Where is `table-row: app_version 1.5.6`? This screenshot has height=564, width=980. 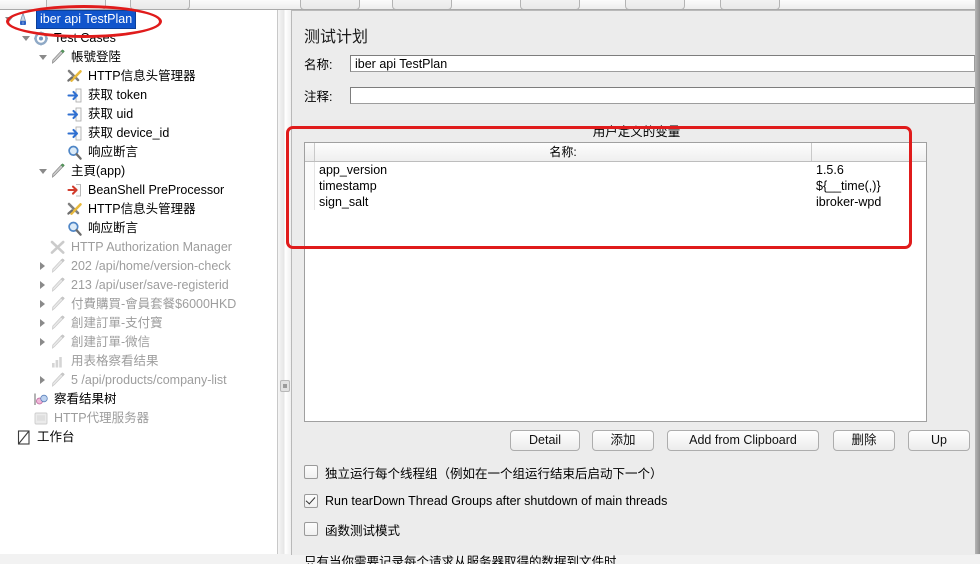
table-row: app_version 1.5.6 is located at coordinates (615, 170).